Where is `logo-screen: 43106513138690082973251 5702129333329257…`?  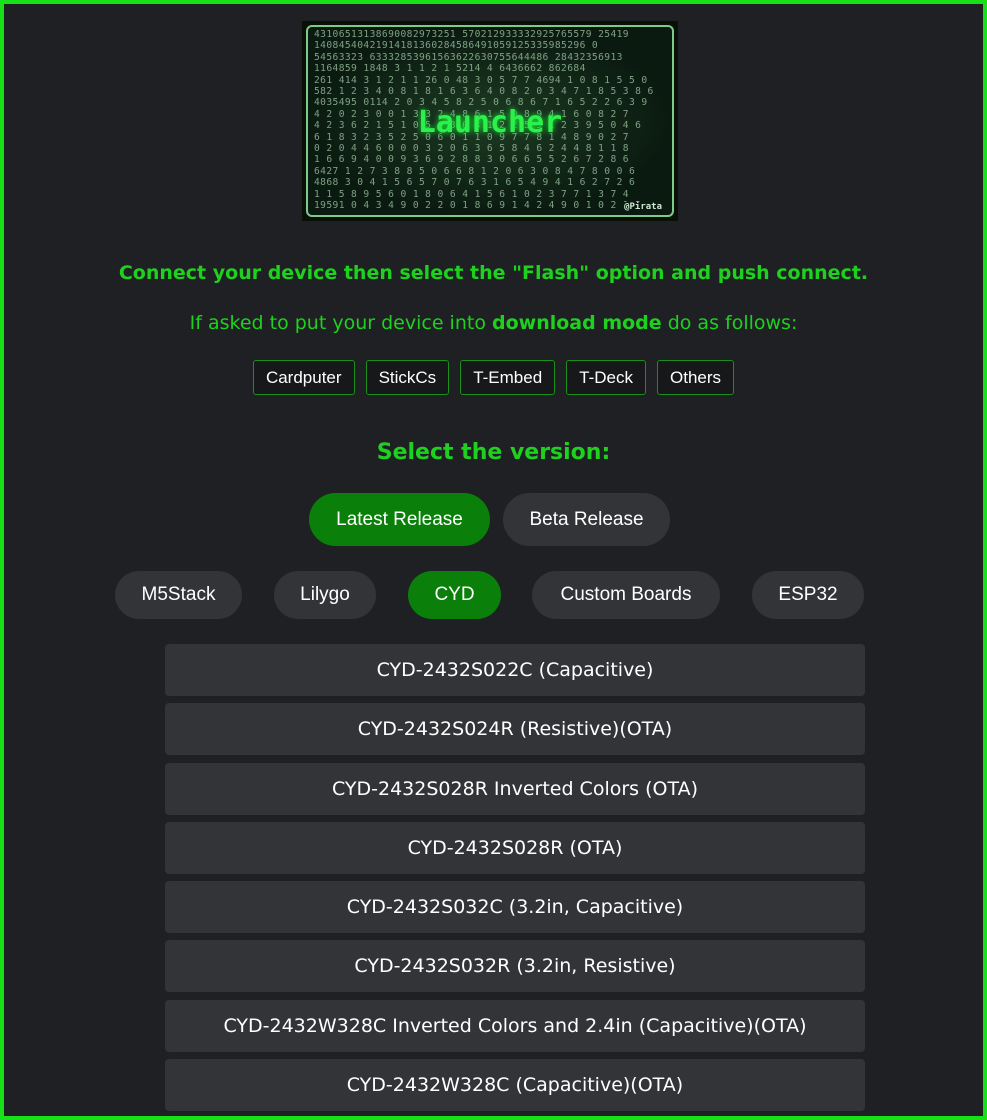 logo-screen: 43106513138690082973251 5702129333329257… is located at coordinates (490, 121).